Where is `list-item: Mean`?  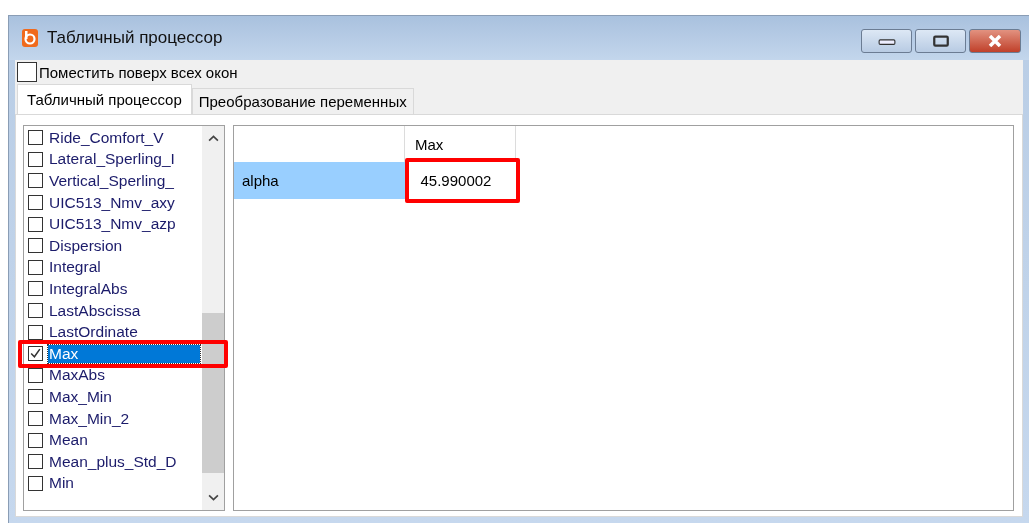
list-item: Mean is located at coordinates (68, 440).